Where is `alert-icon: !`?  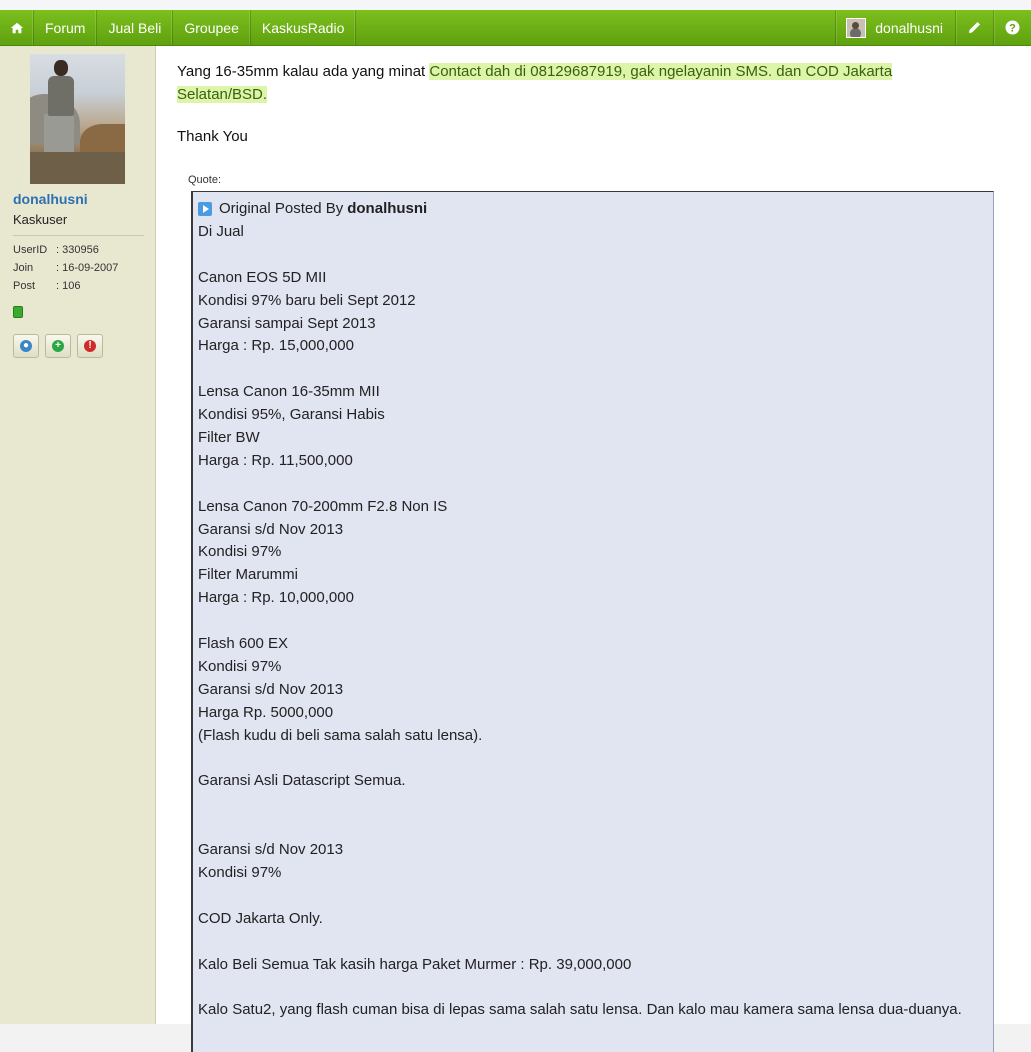
alert-icon: ! is located at coordinates (90, 346).